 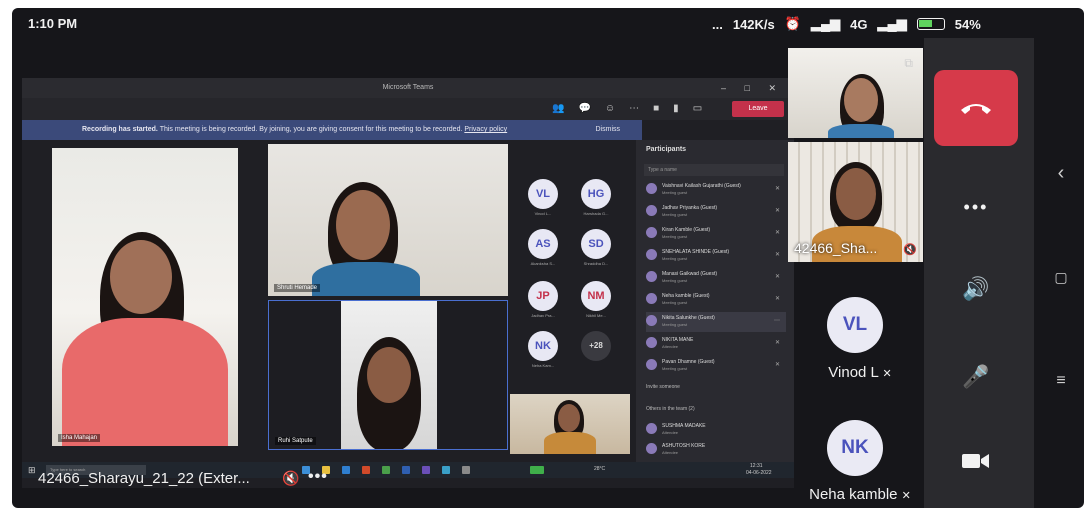 What do you see at coordinates (346, 470) in the screenshot?
I see `edge-icon` at bounding box center [346, 470].